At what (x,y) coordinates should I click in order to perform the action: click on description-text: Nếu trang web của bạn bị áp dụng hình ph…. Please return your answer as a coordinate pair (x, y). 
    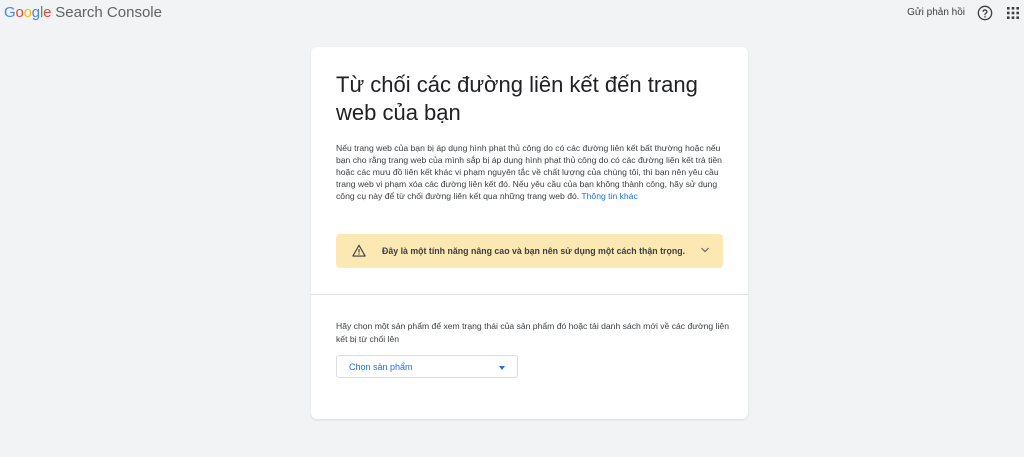
    Looking at the image, I should click on (531, 172).